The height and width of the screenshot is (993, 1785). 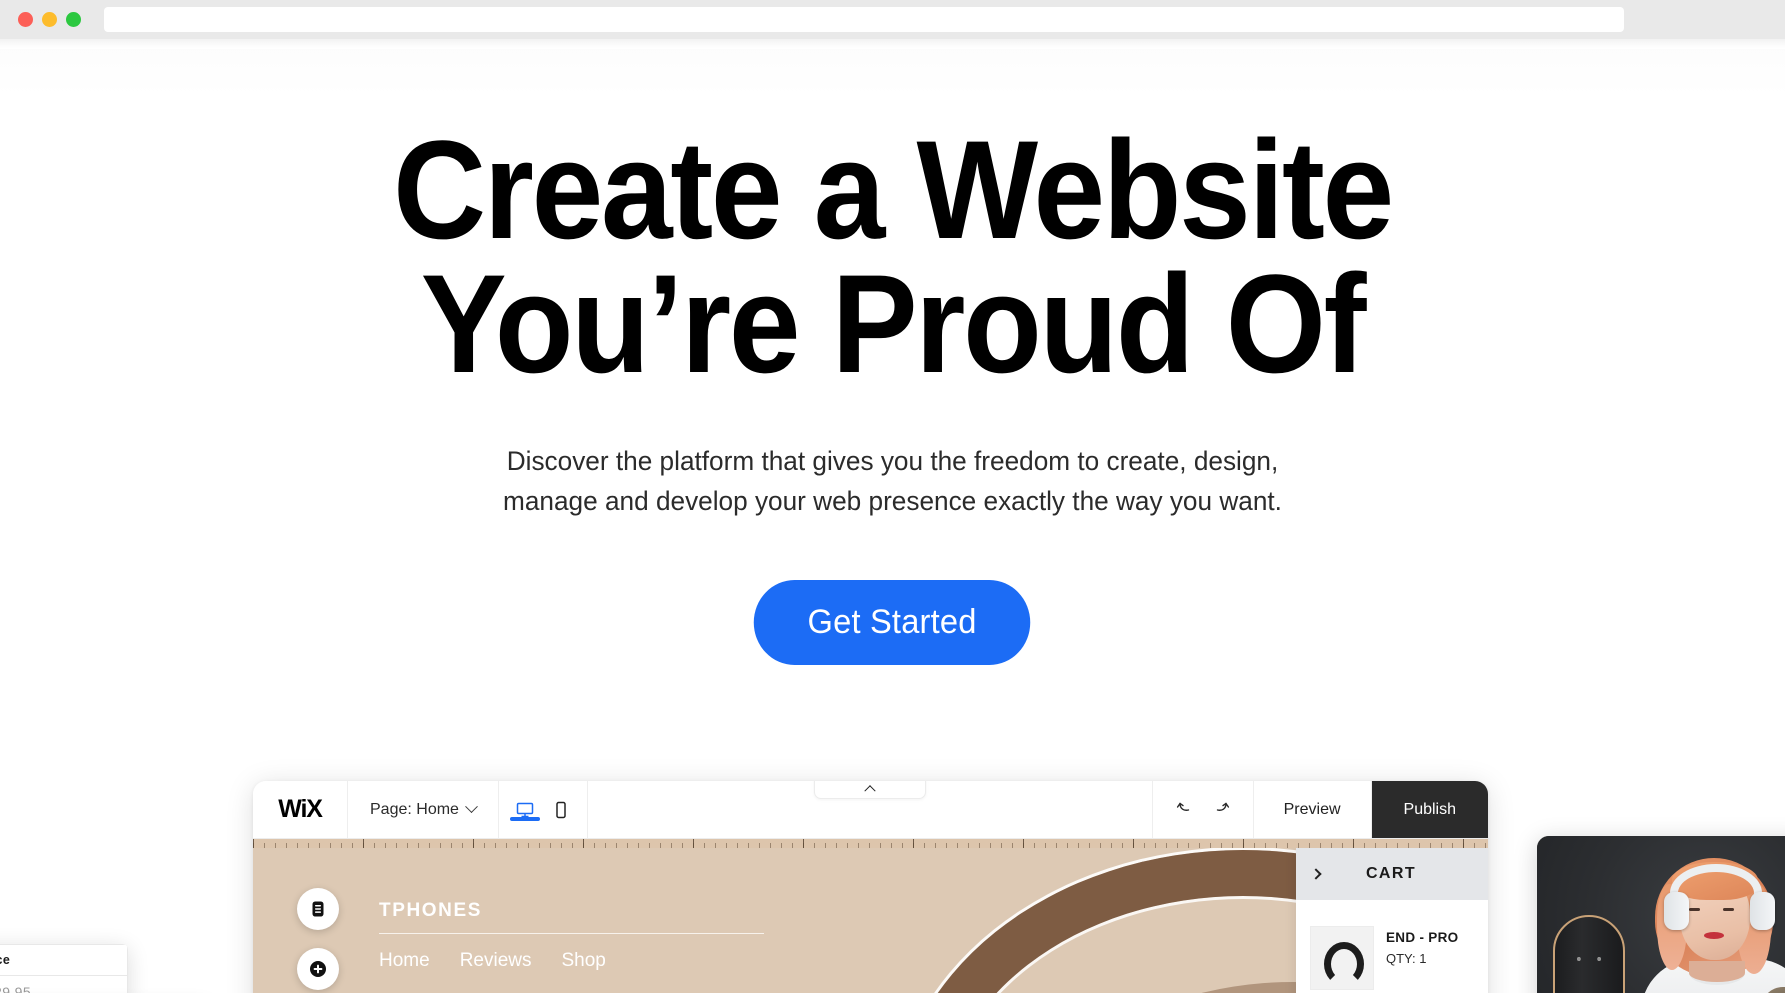 I want to click on wix-logo-cell: WiX, so click(x=300, y=809).